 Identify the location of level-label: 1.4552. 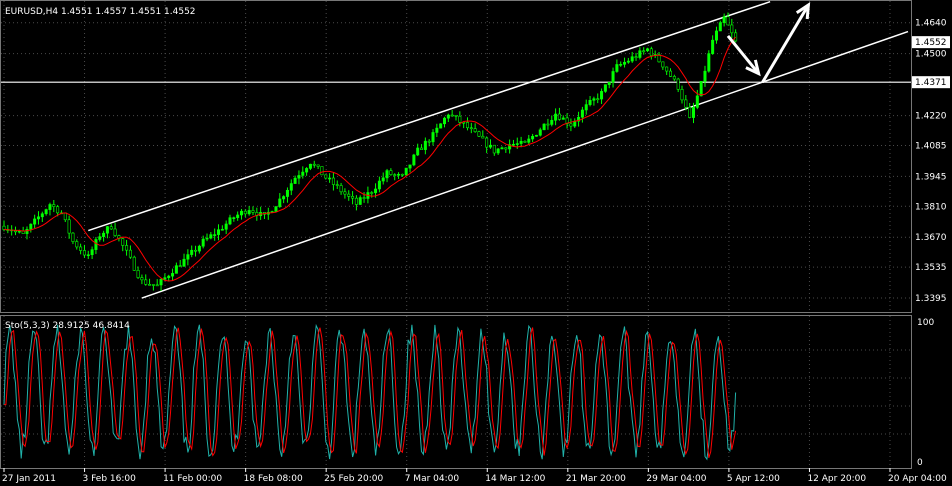
(931, 43).